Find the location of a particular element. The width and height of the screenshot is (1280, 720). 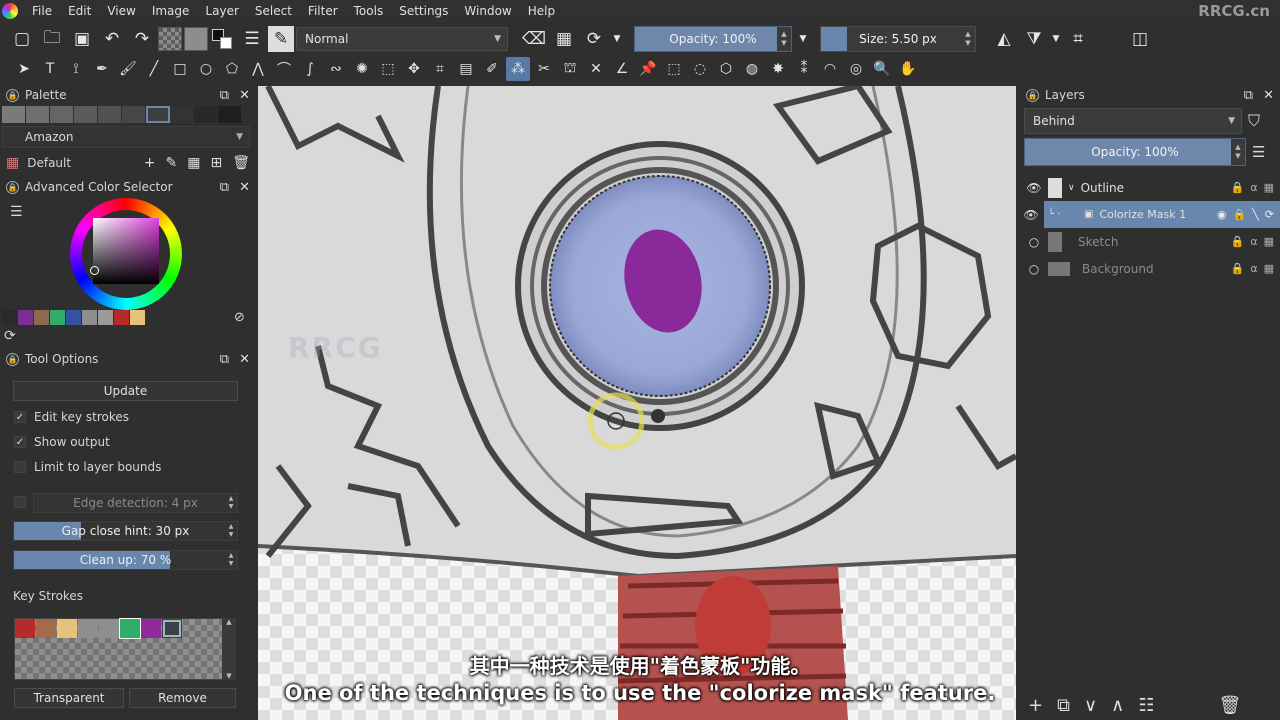

clear-history-icon: ⊘ is located at coordinates (239, 317).